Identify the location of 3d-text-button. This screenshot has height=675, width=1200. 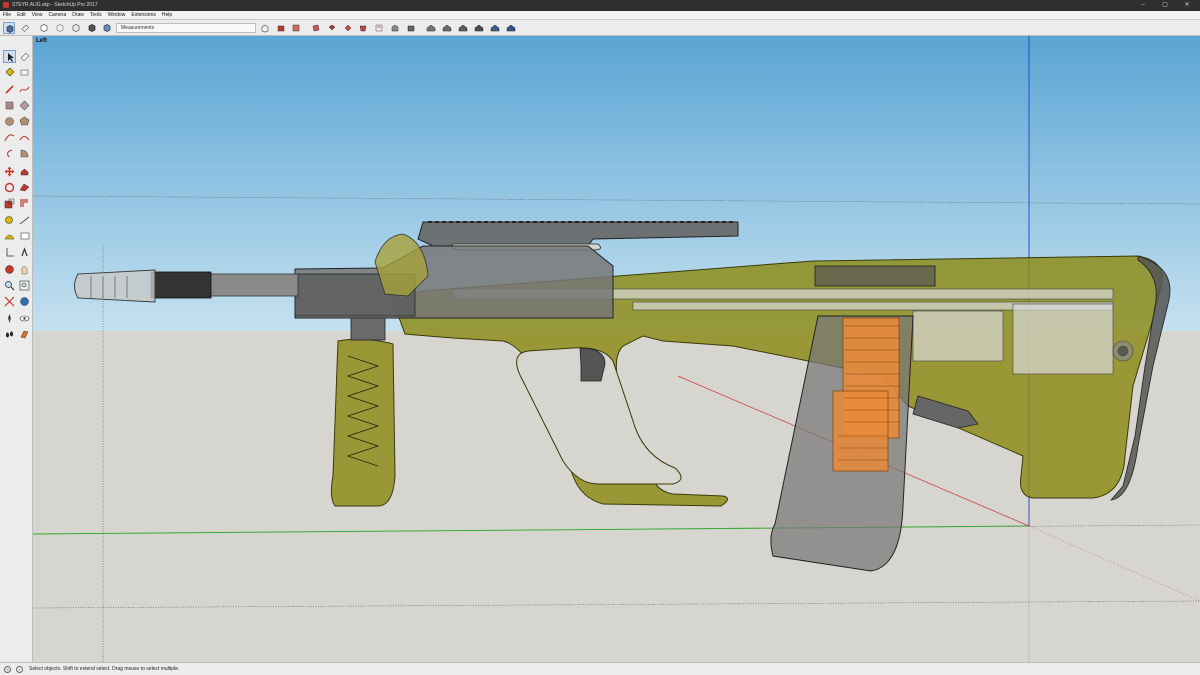
(24, 252).